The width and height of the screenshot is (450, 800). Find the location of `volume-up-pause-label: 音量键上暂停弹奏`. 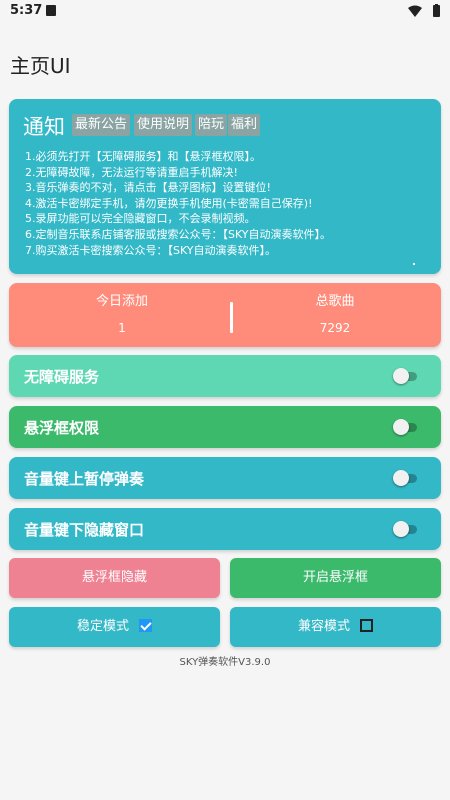

volume-up-pause-label: 音量键上暂停弹奏 is located at coordinates (84, 479).